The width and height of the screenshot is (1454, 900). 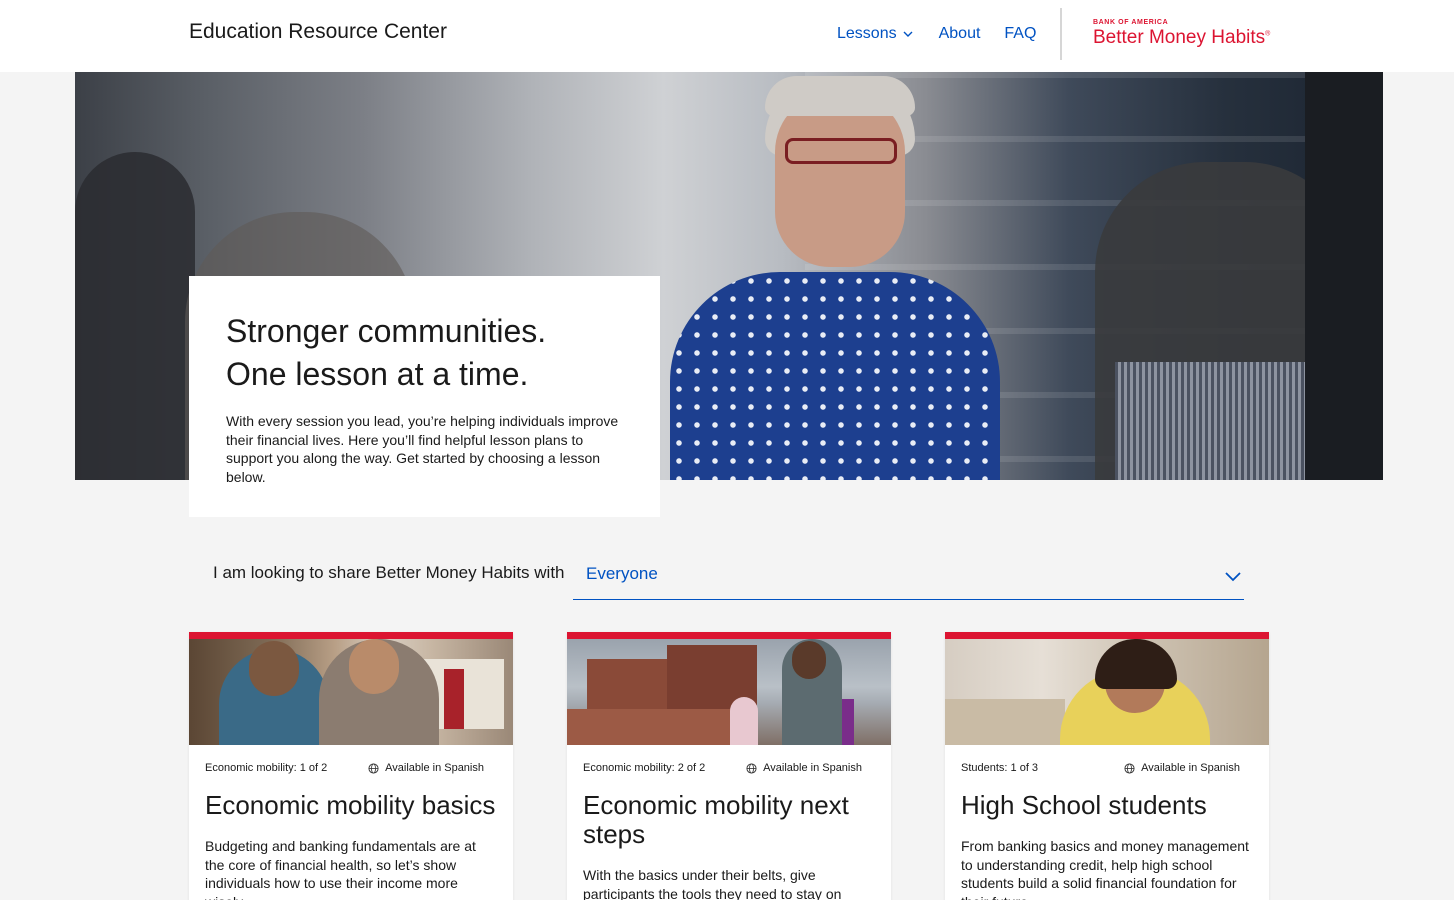 What do you see at coordinates (622, 573) in the screenshot?
I see `audience-select-value: Everyone` at bounding box center [622, 573].